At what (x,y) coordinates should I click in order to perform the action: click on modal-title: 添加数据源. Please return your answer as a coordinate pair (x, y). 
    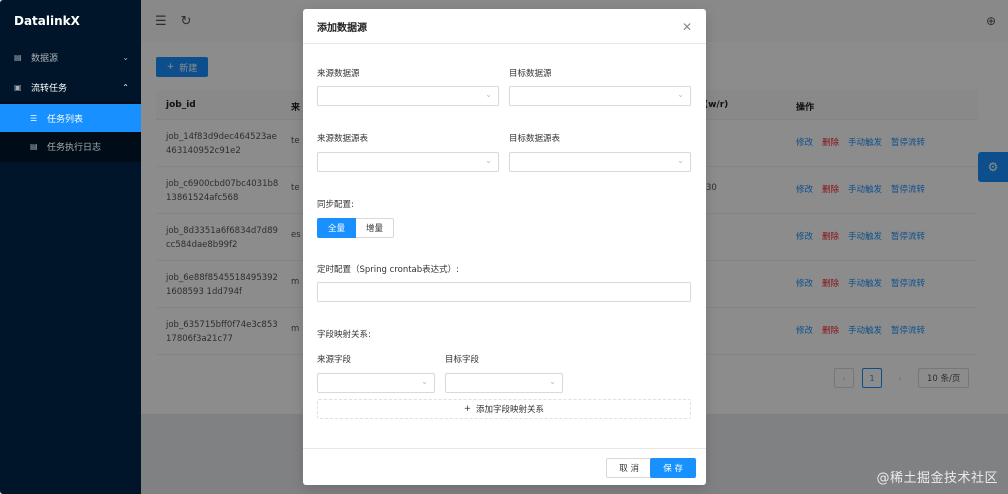
    Looking at the image, I should click on (504, 26).